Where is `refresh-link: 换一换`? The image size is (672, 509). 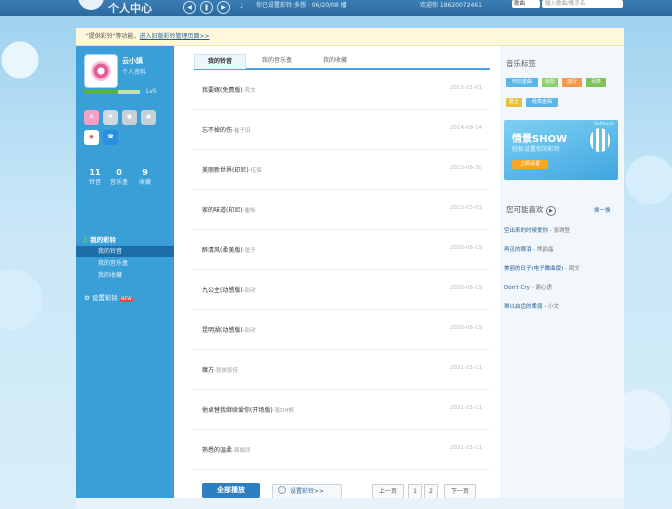
refresh-link: 换一换 is located at coordinates (602, 210).